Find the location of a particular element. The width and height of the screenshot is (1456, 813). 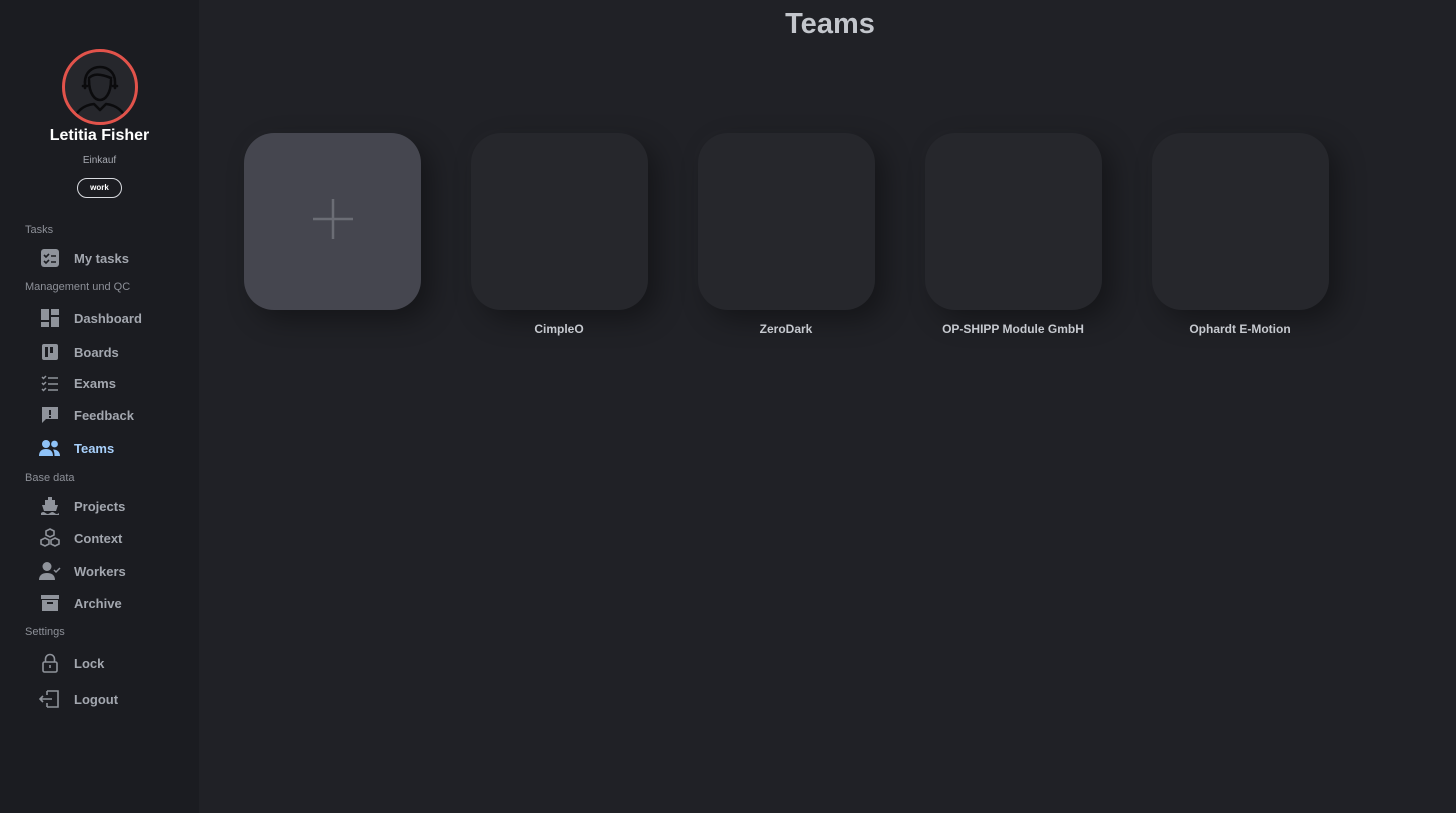

sidebar-item-logout: Logout is located at coordinates (113, 699).